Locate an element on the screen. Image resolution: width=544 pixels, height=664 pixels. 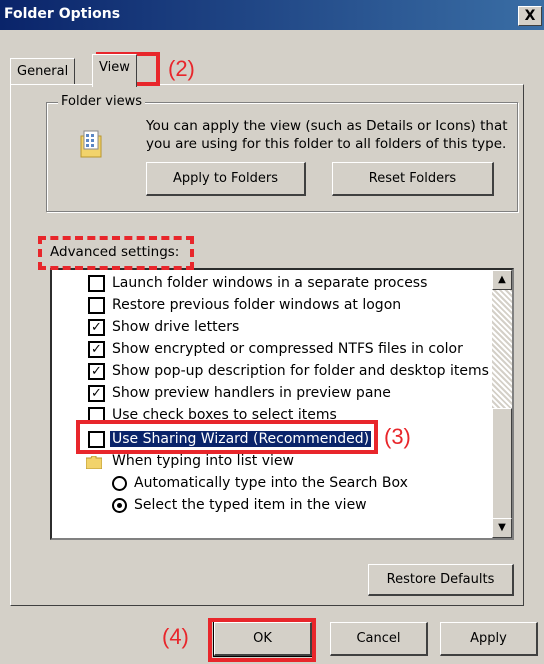
list-item: Automatically type into the Search Box is located at coordinates (260, 483).